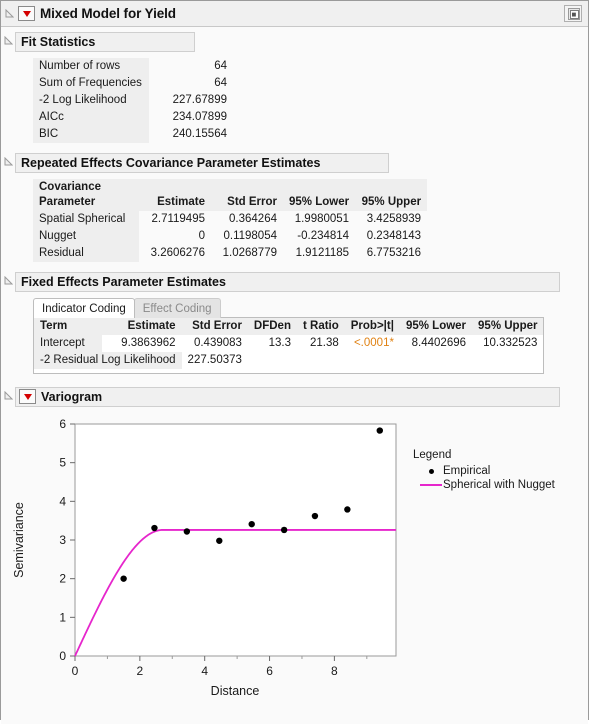 This screenshot has height=724, width=589. What do you see at coordinates (467, 471) in the screenshot?
I see `legend-label: Empirical` at bounding box center [467, 471].